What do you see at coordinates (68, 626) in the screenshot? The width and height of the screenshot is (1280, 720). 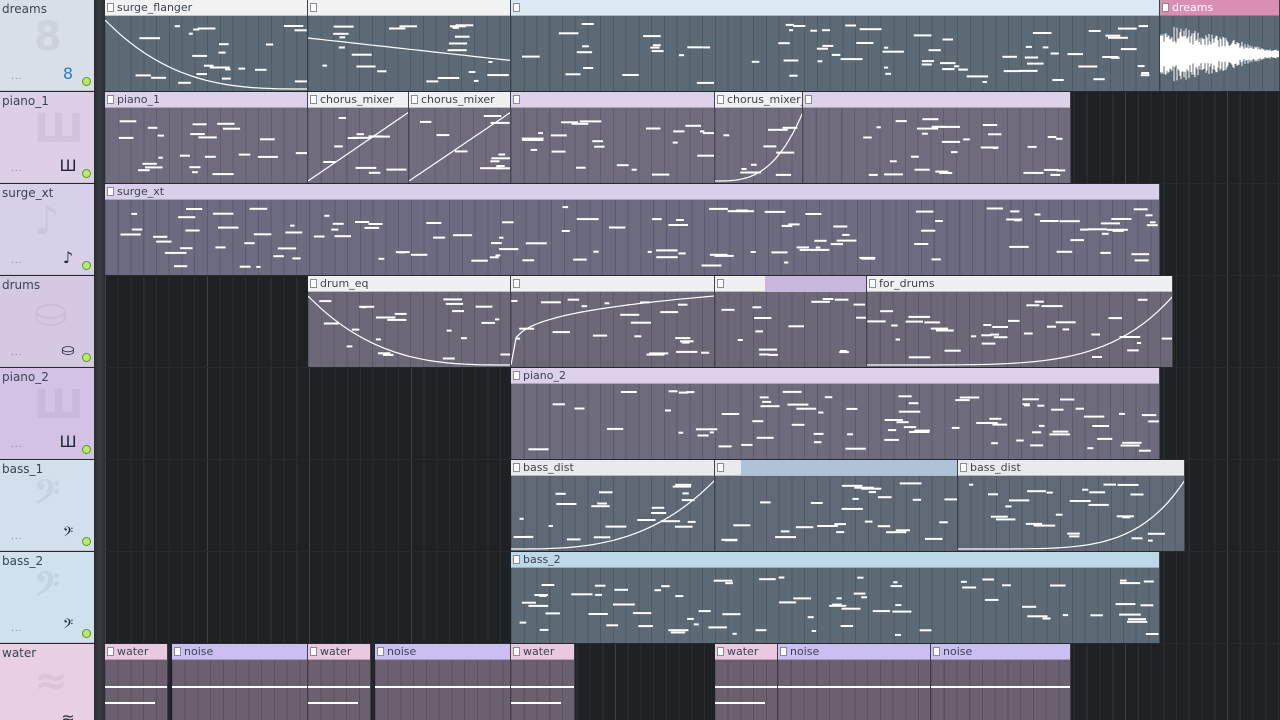 I see `bass-clef-icon: 𝄢` at bounding box center [68, 626].